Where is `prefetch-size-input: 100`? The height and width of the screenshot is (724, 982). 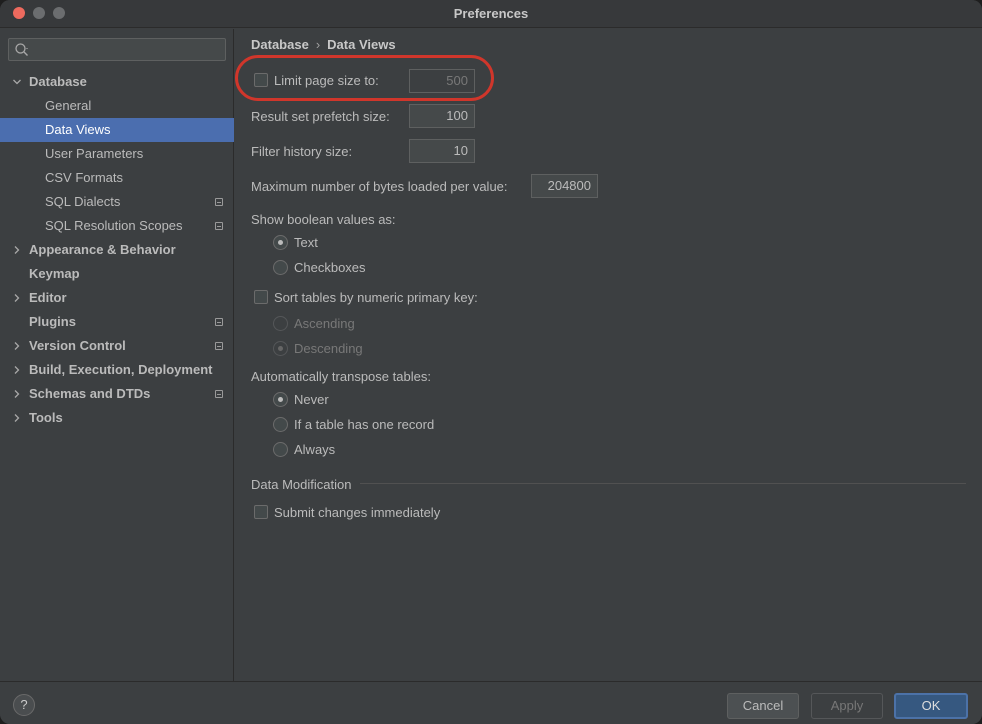
prefetch-size-input: 100 is located at coordinates (442, 116).